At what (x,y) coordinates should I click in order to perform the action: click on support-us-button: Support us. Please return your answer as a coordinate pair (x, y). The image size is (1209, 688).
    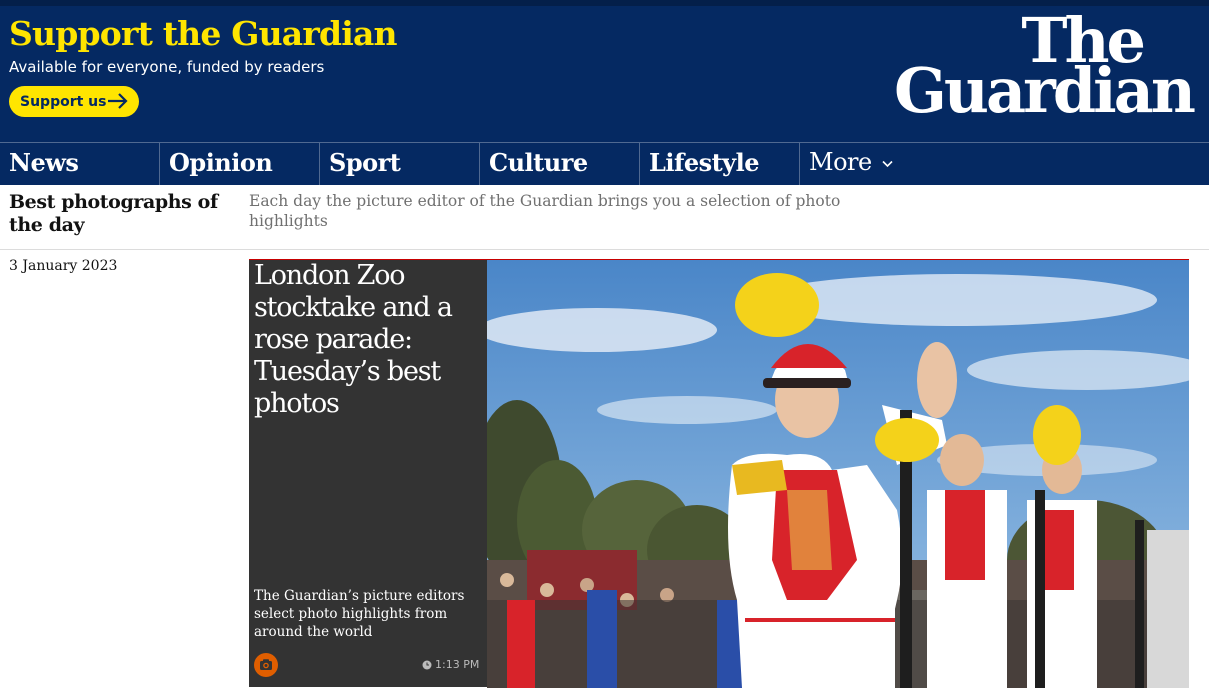
    Looking at the image, I should click on (74, 101).